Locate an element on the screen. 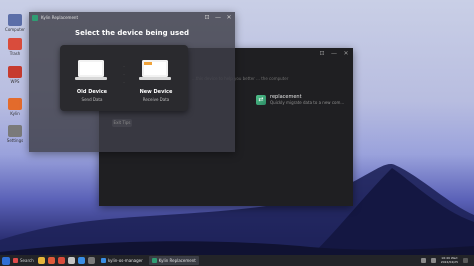 Image resolution: width=474 pixels, height=266 pixels. taskbar-task-kylin-os-manager: kylin-os-manager is located at coordinates (122, 260).